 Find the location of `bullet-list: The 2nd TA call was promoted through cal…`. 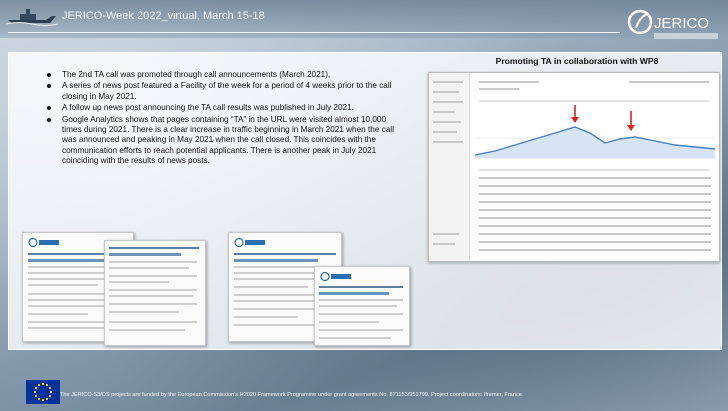

bullet-list: The 2nd TA call was promoted through cal… is located at coordinates (226, 119).